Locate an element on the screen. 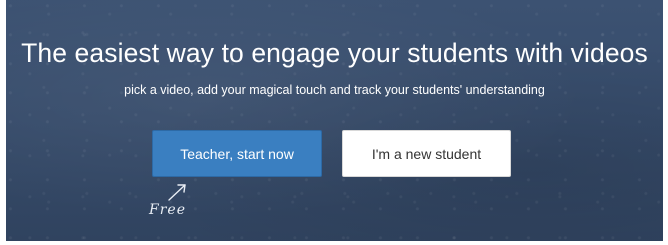  new-student-label: I'm a new student is located at coordinates (426, 153).